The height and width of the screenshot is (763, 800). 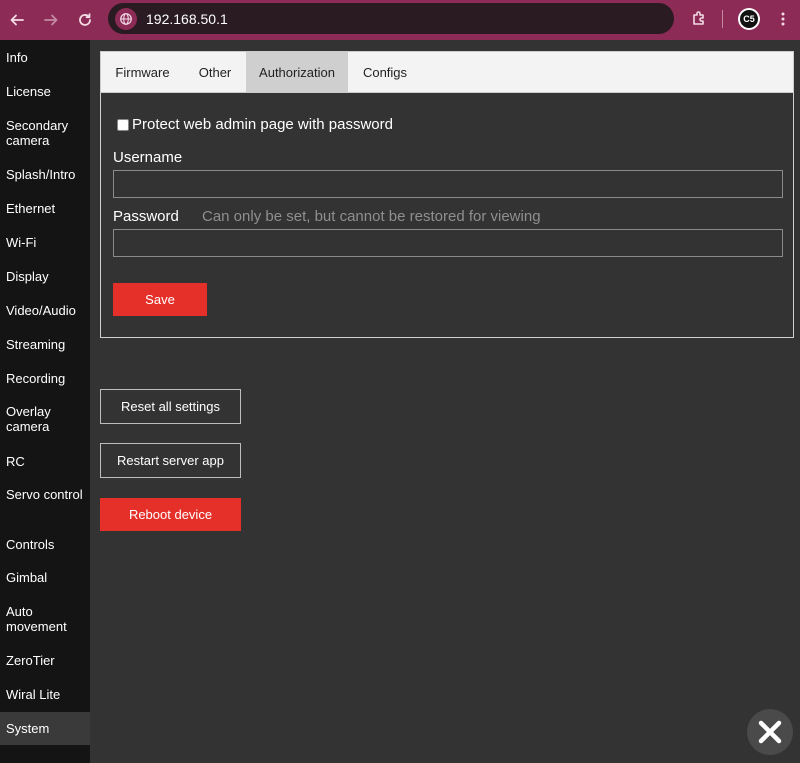 What do you see at coordinates (142, 72) in the screenshot?
I see `tab-firmware: Firmware` at bounding box center [142, 72].